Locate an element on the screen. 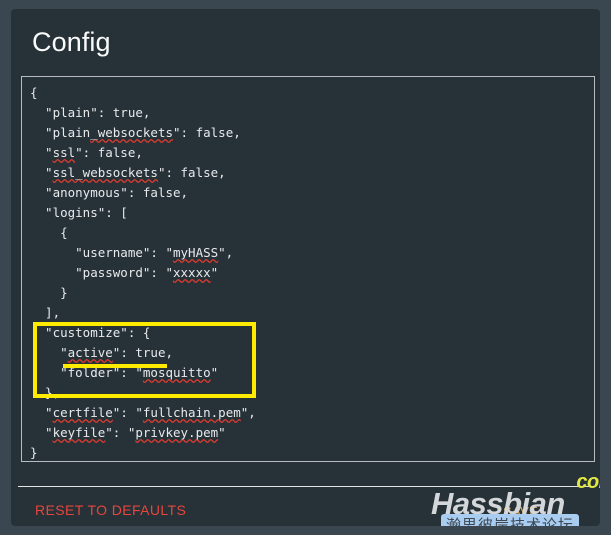 This screenshot has height=535, width=611. watermark-tld: com is located at coordinates (588, 482).